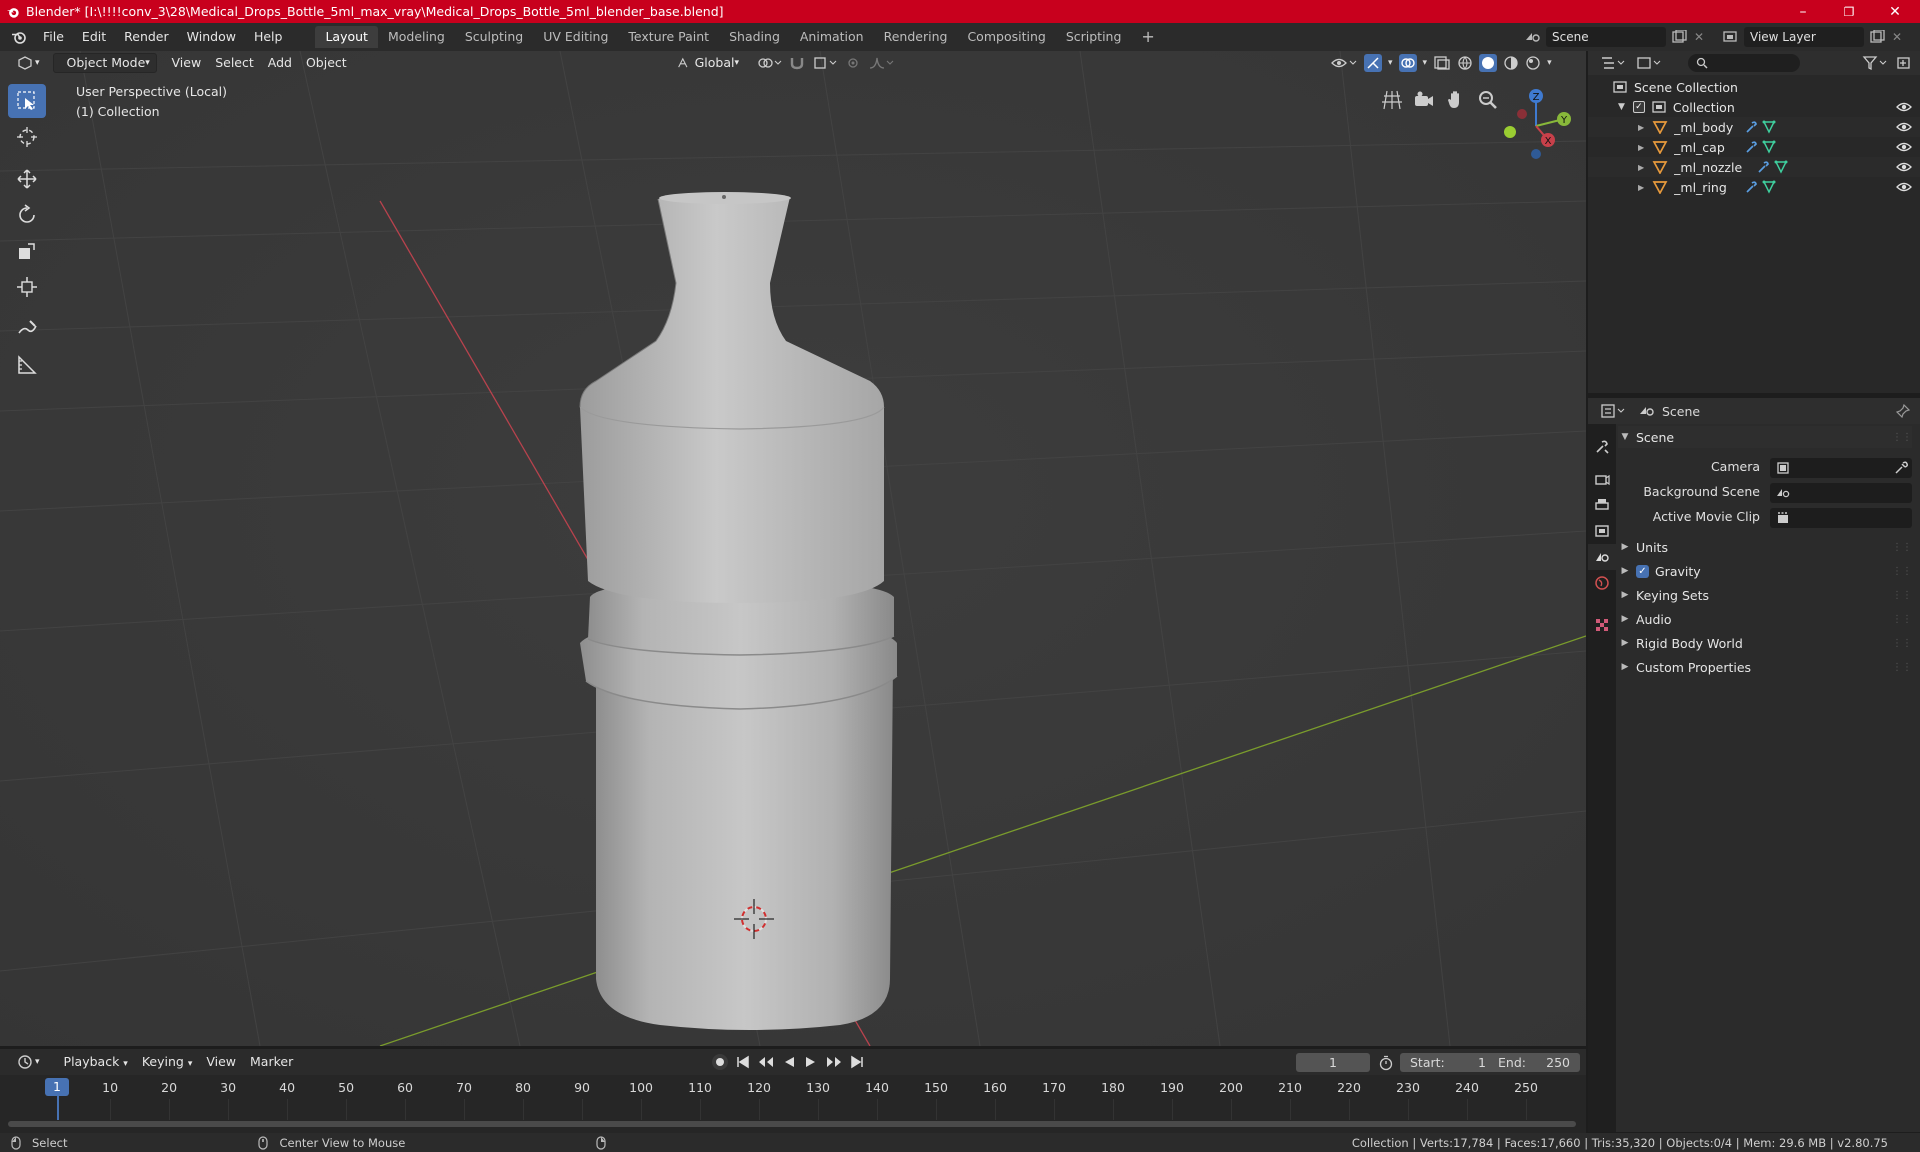 The width and height of the screenshot is (1920, 1152). I want to click on gizmo-neg-z-axis, so click(1536, 154).